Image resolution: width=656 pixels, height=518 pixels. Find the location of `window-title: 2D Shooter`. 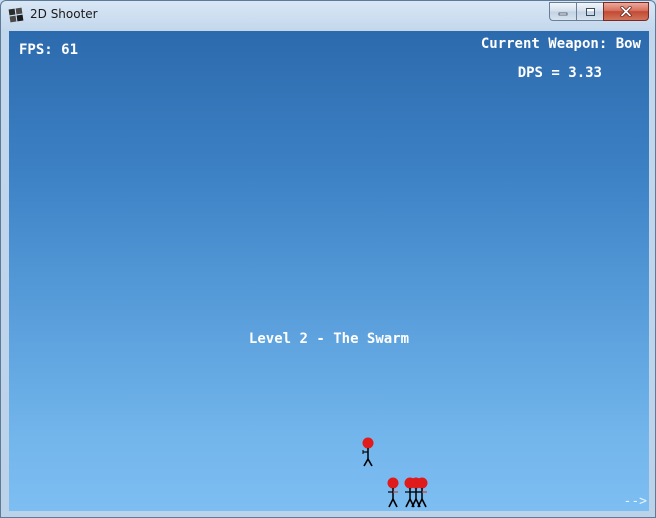

window-title: 2D Shooter is located at coordinates (64, 14).